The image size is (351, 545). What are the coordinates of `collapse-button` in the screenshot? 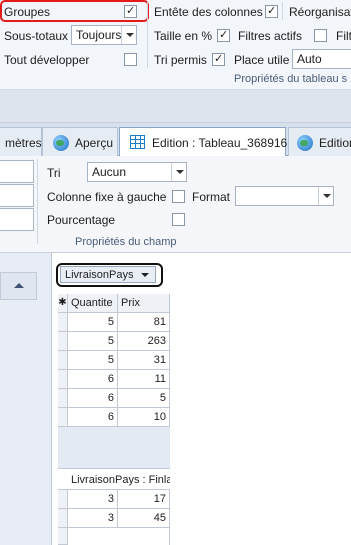 It's located at (18, 286).